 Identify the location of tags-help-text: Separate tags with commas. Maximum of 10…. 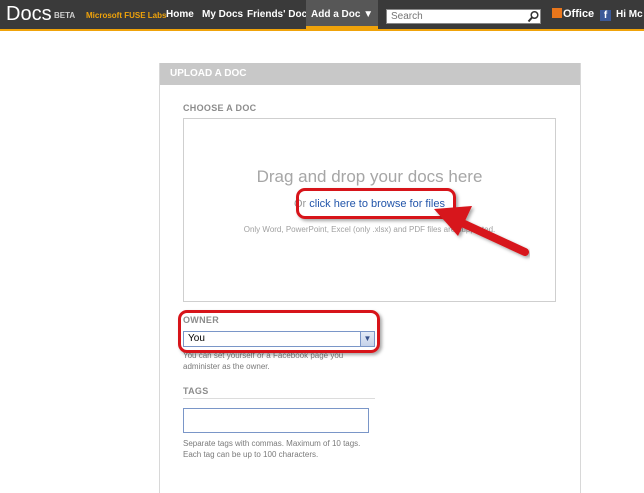
(272, 449).